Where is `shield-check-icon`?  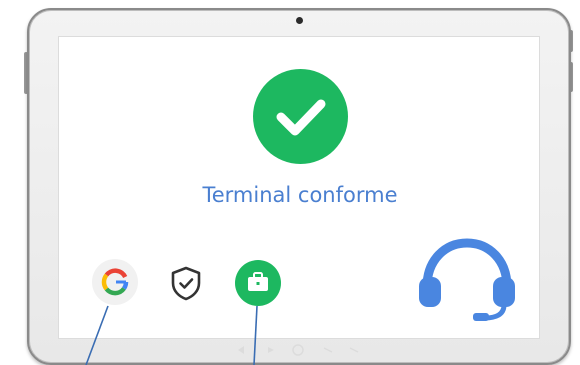 shield-check-icon is located at coordinates (186, 283).